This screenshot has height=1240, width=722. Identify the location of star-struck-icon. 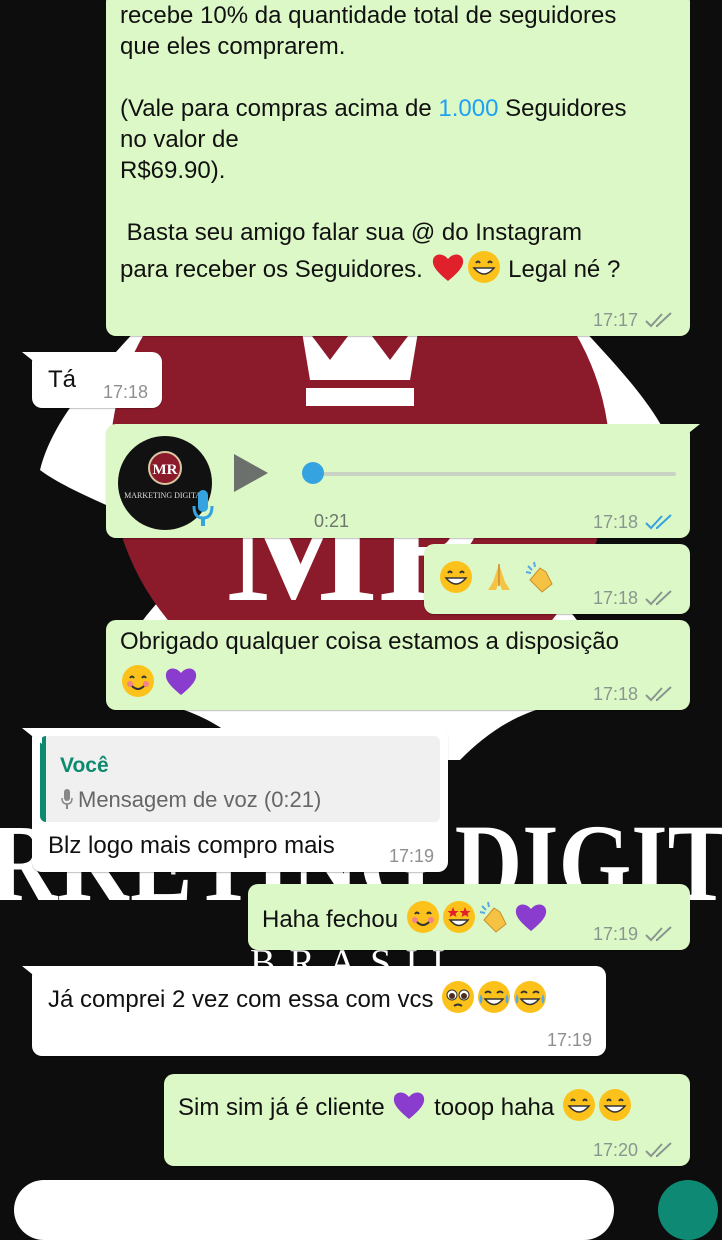
(459, 917).